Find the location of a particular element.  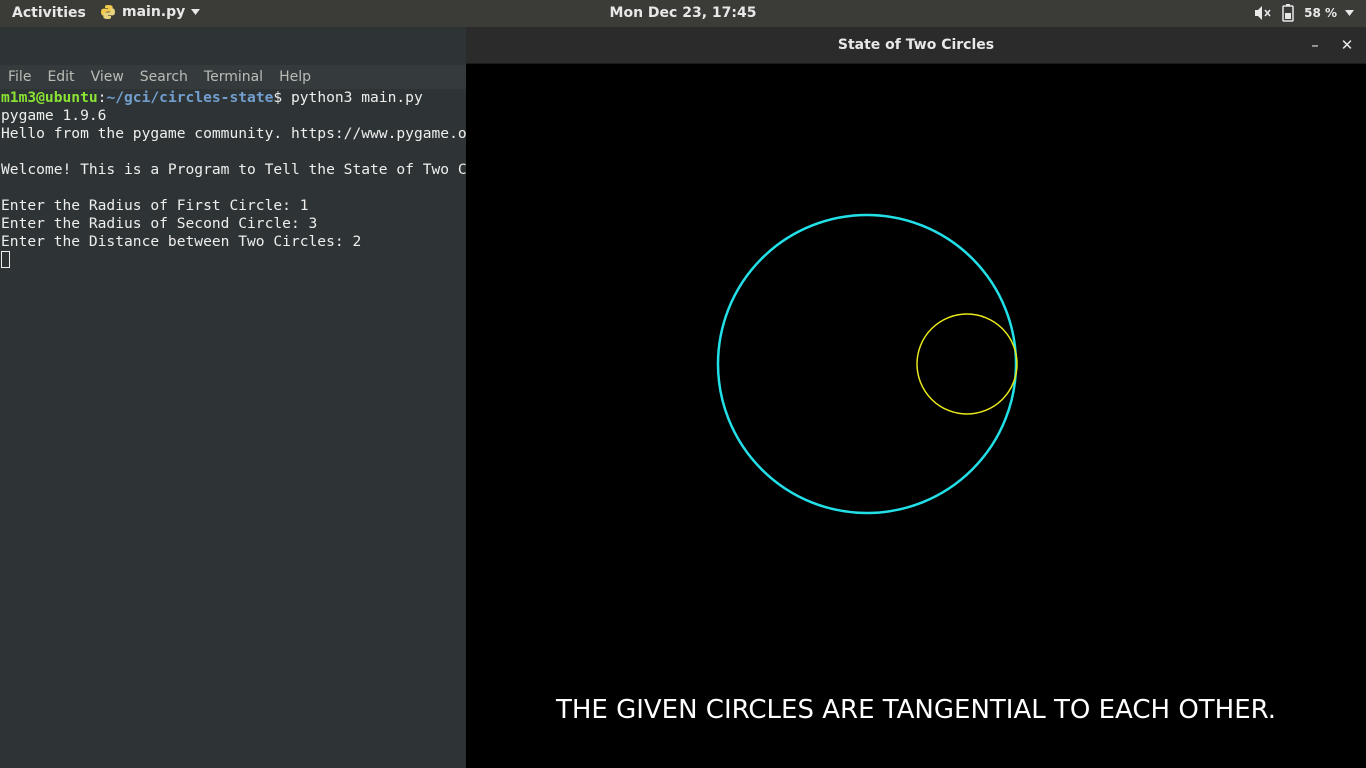

circles-canvas is located at coordinates (867, 364).